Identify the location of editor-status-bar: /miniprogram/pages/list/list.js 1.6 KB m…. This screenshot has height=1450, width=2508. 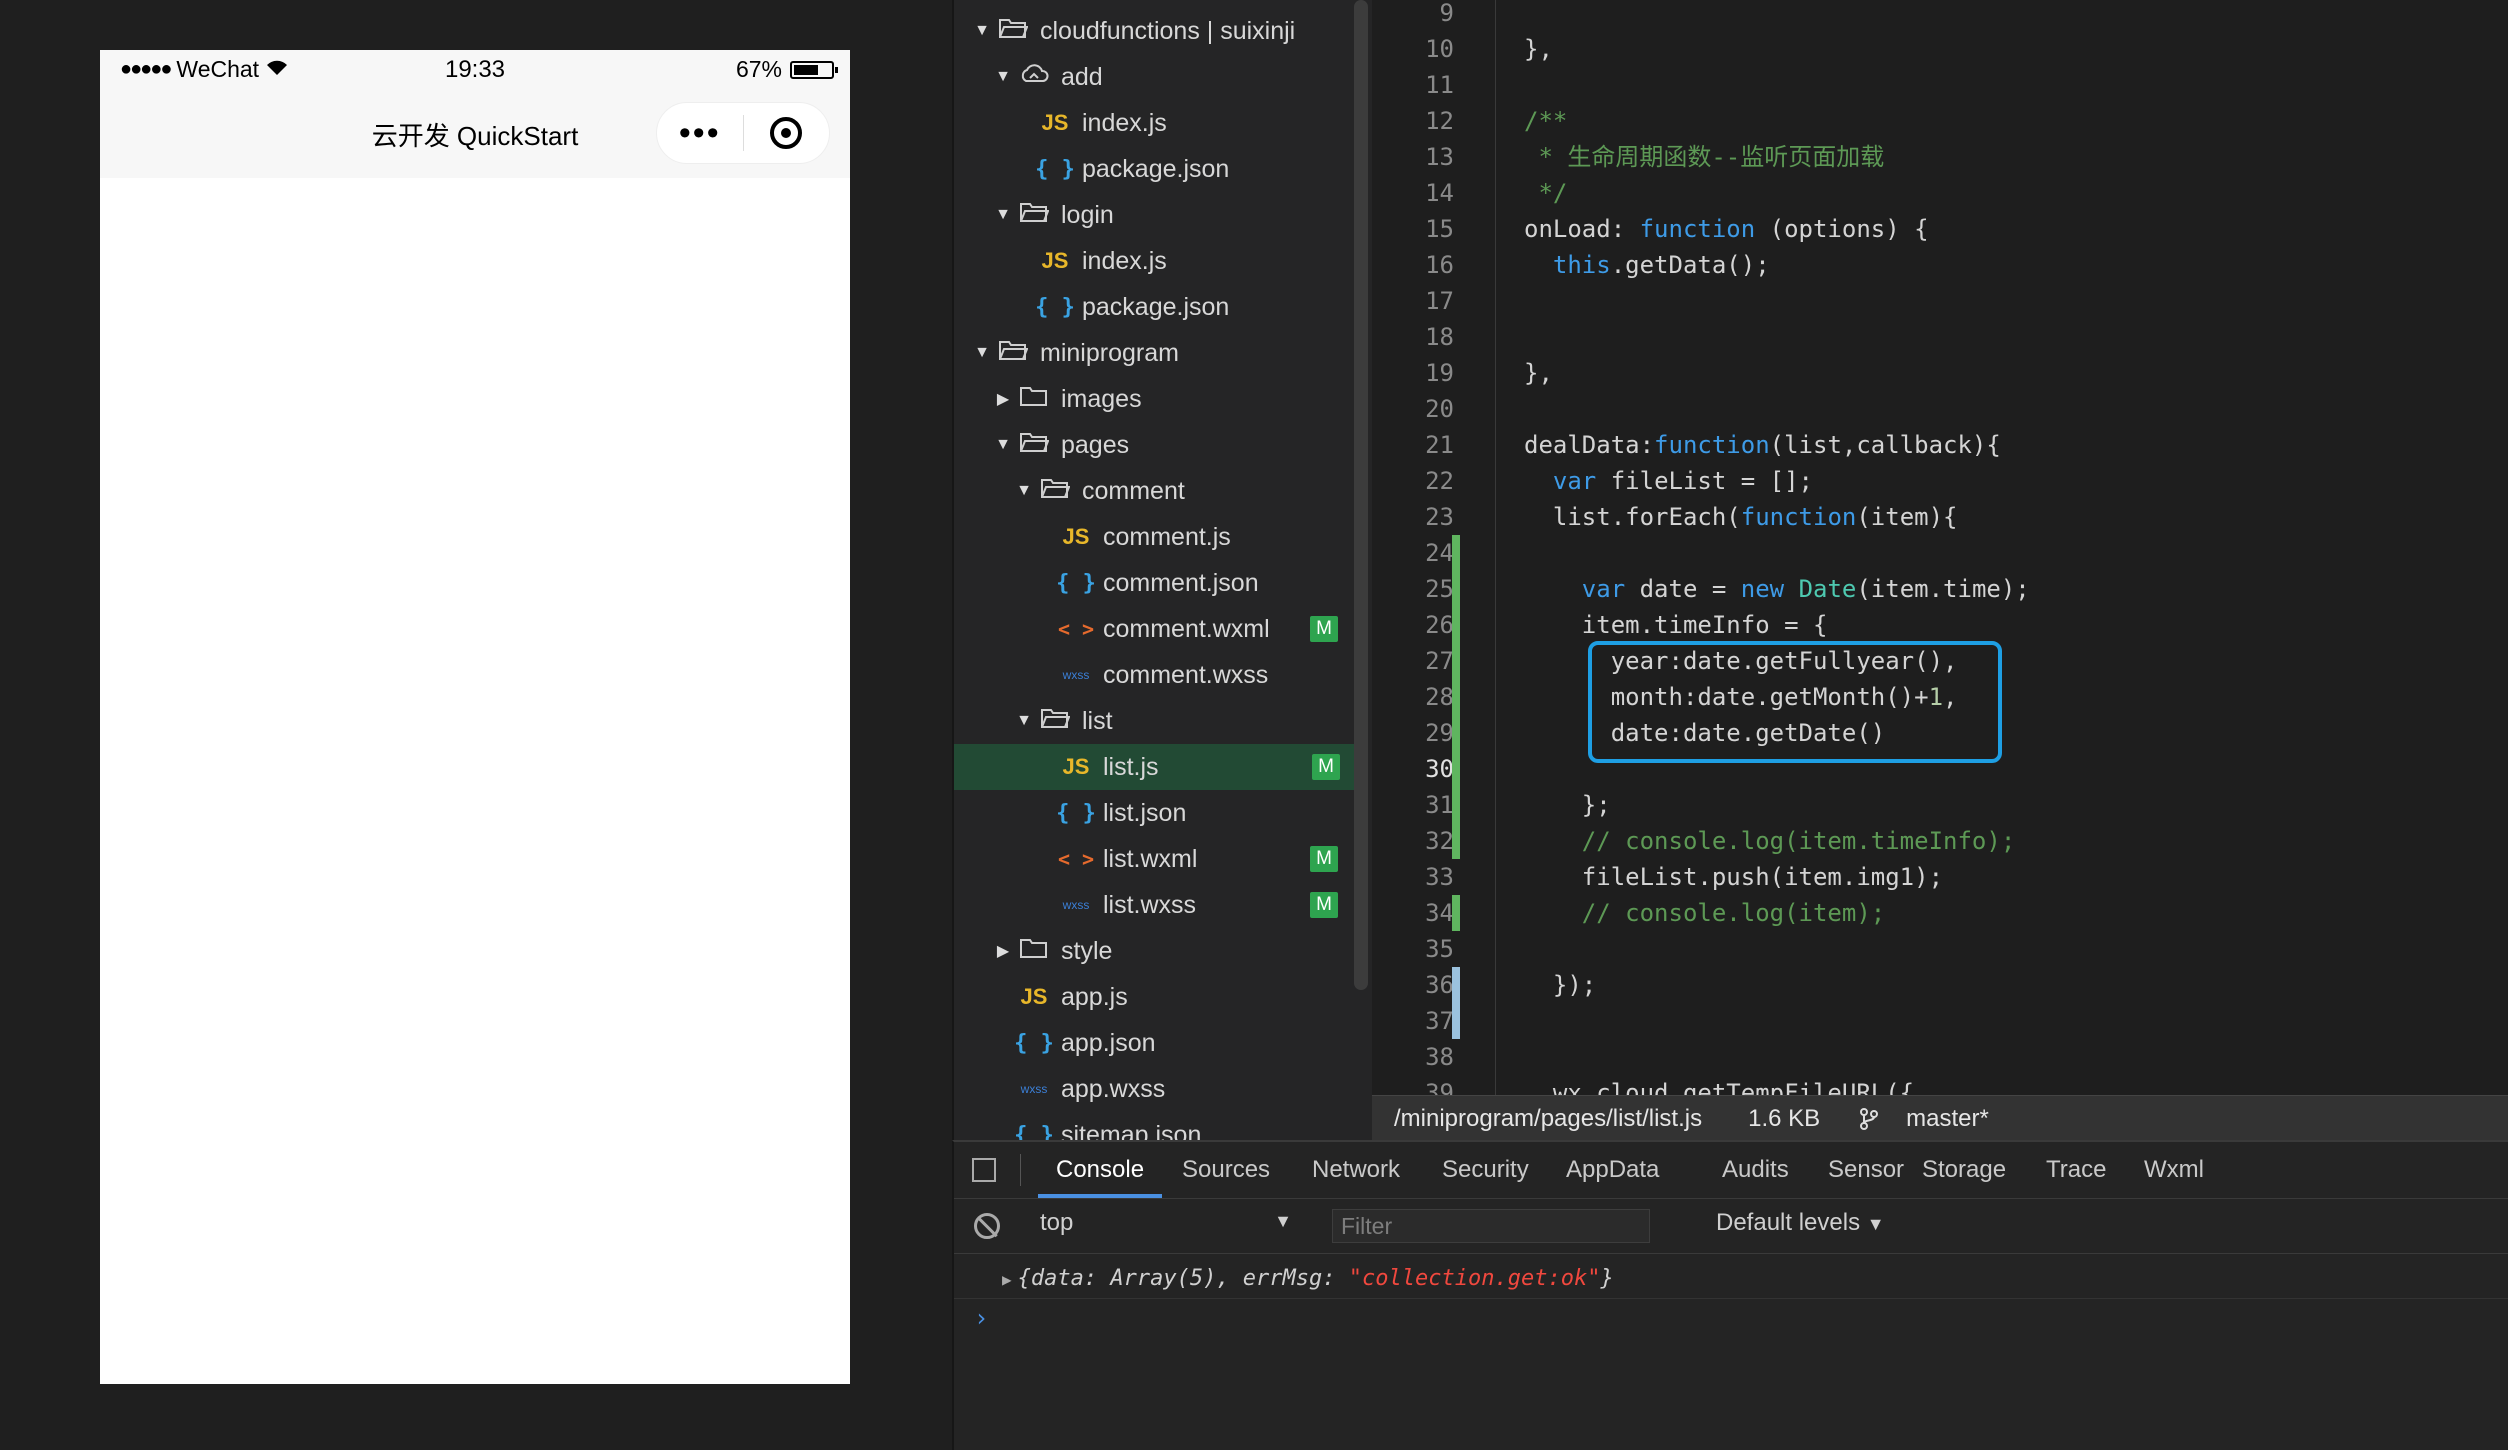
(1940, 1118).